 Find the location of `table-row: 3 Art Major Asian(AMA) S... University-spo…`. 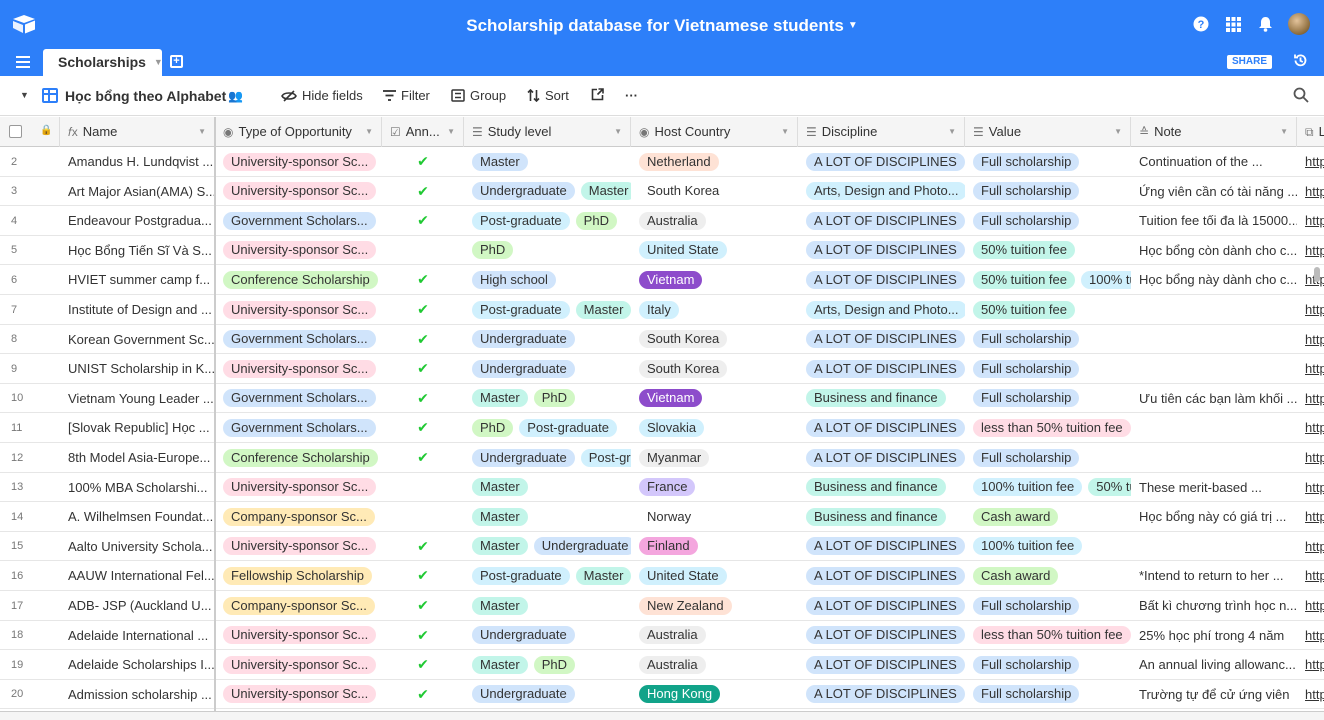

table-row: 3 Art Major Asian(AMA) S... University-spo… is located at coordinates (662, 192).